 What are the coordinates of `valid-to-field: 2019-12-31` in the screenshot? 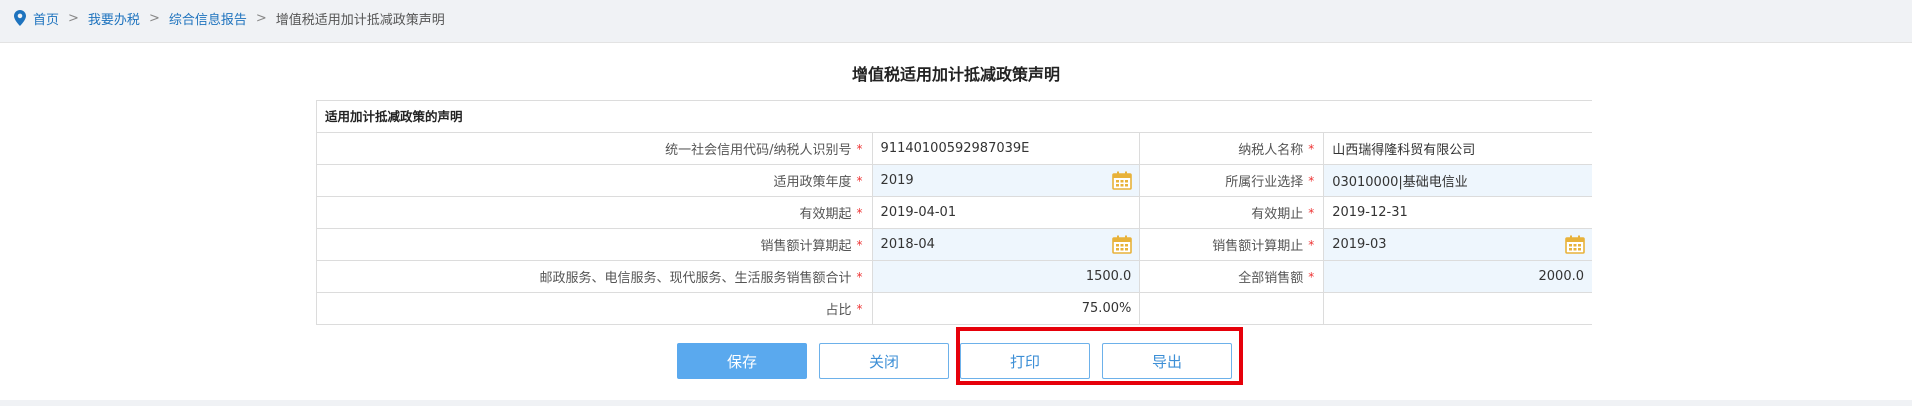 It's located at (1458, 212).